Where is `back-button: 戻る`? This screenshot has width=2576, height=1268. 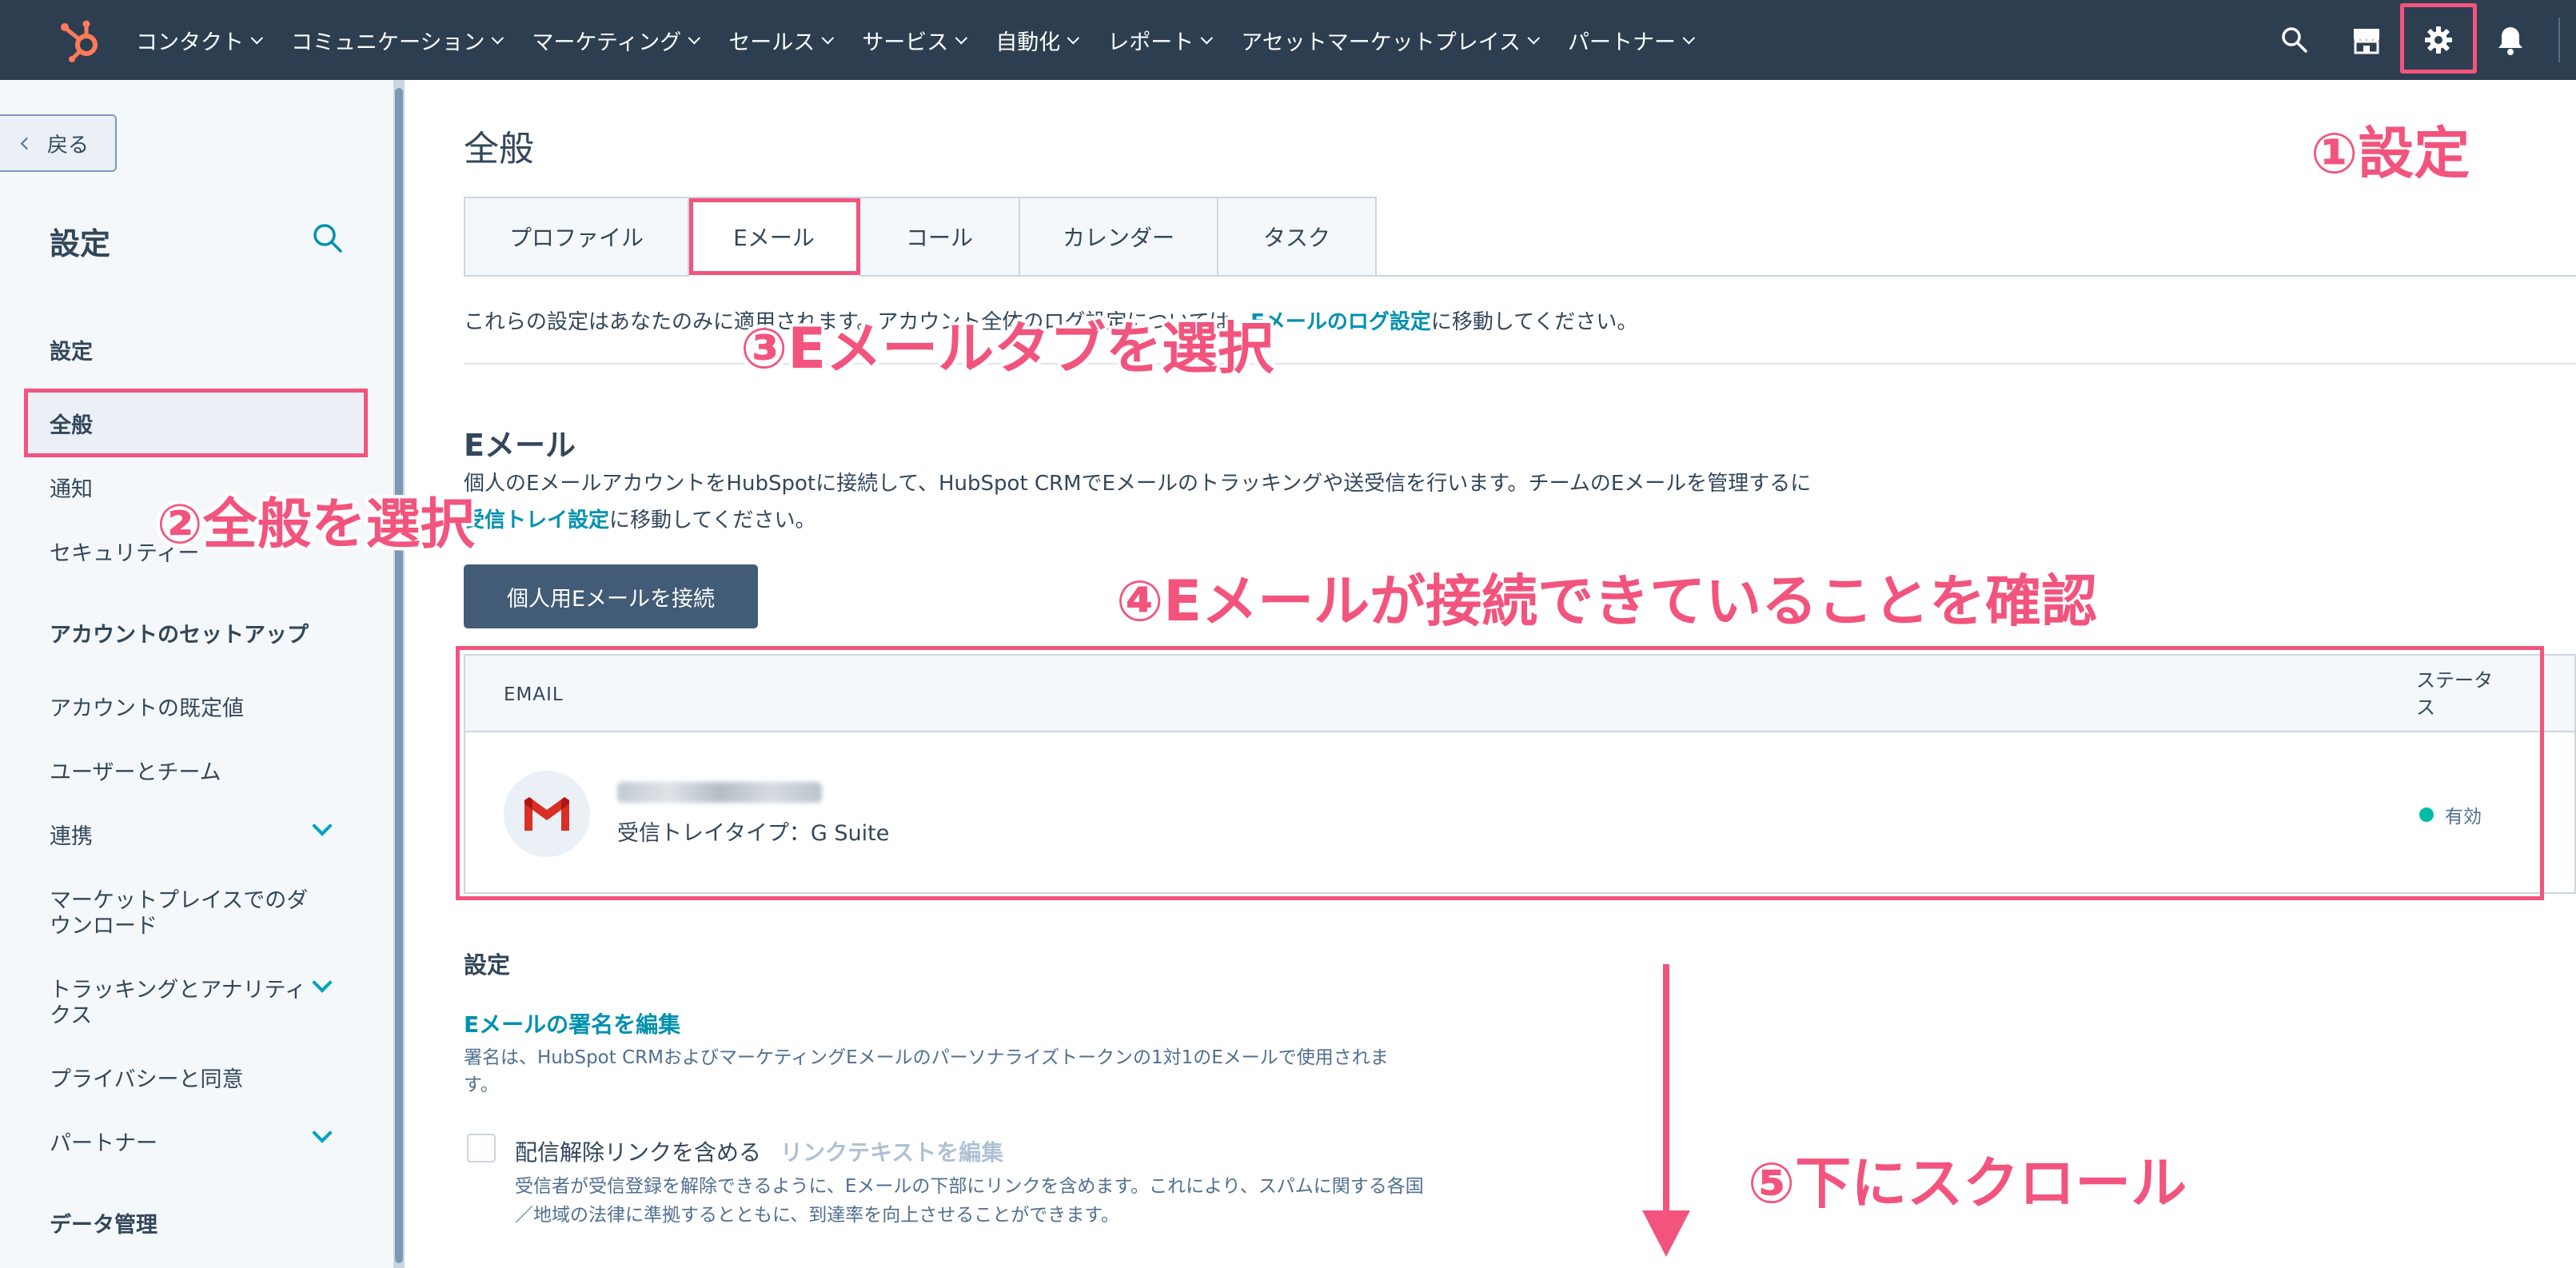
back-button: 戻る is located at coordinates (58, 143).